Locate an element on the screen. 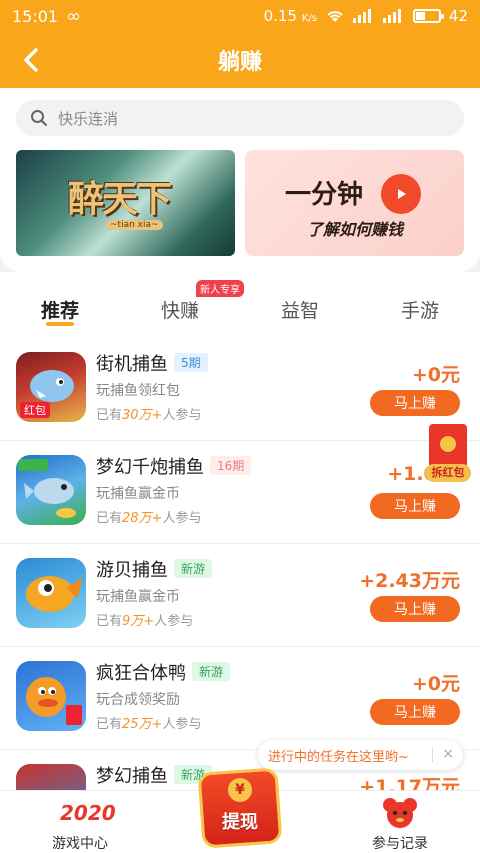 This screenshot has height=853, width=480. close-icon: × is located at coordinates (448, 754).